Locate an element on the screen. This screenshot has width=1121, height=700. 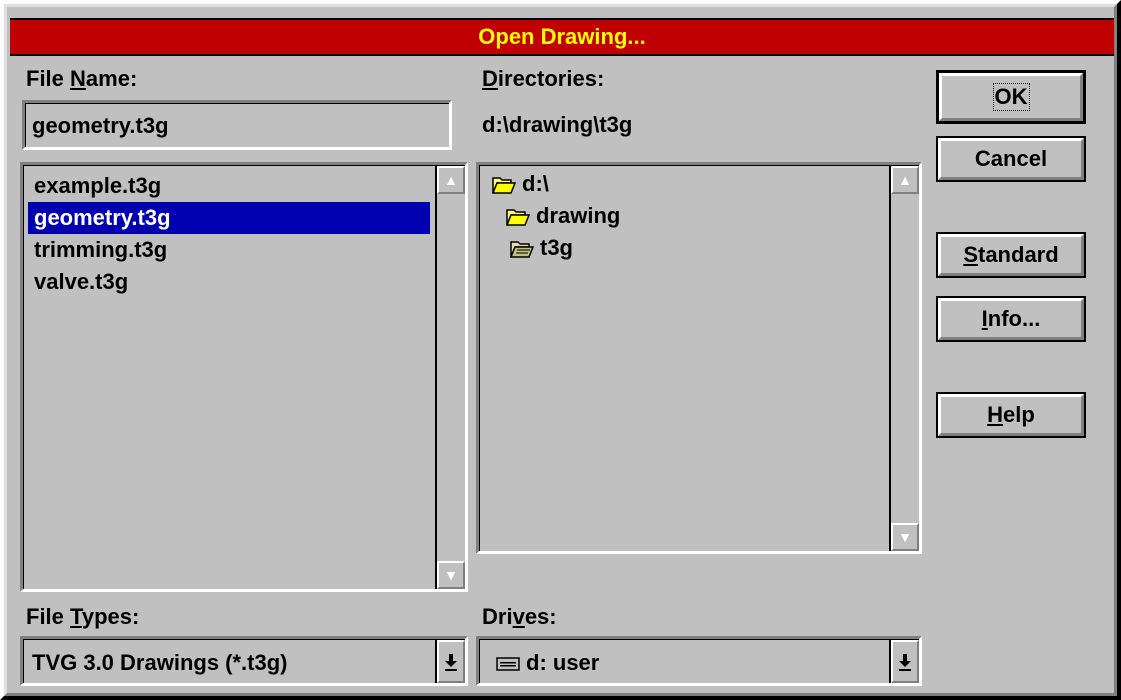
directories-label-post: irectories: is located at coordinates (551, 78).